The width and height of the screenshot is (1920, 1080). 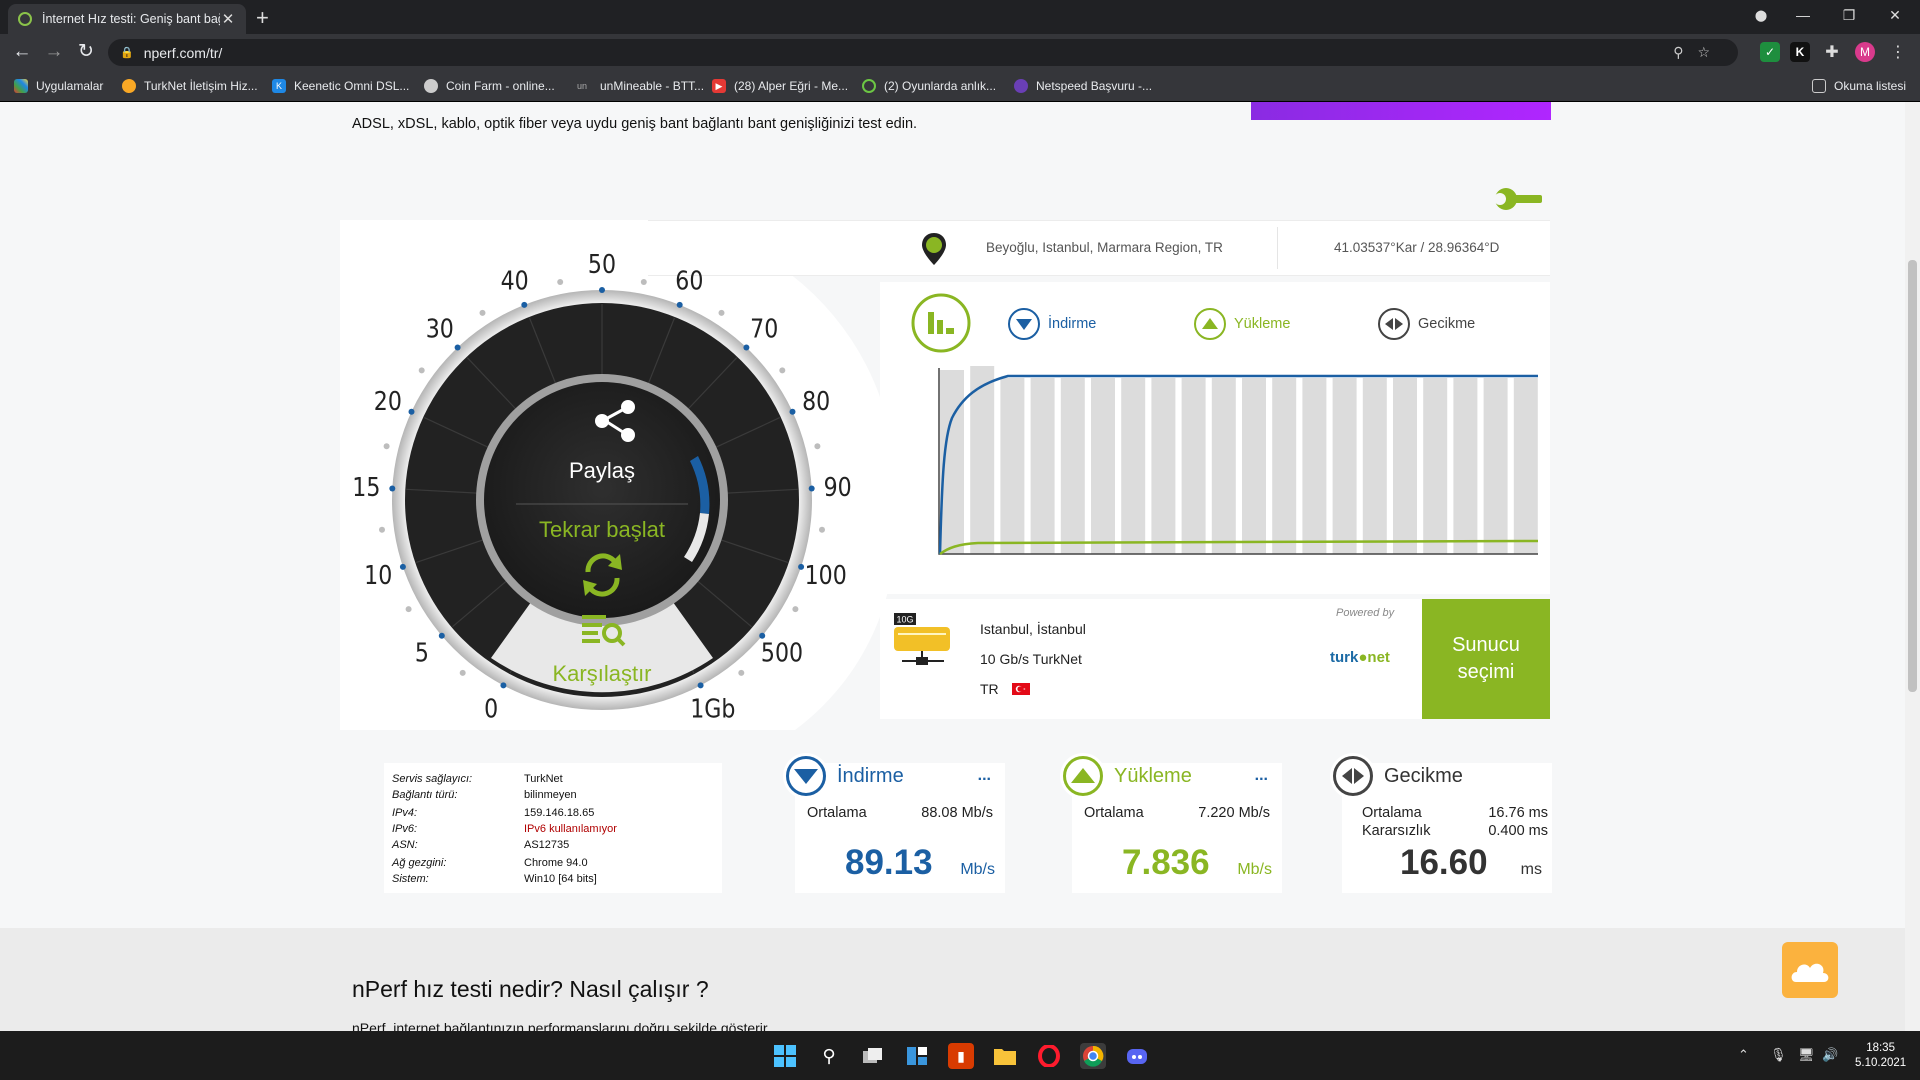 I want to click on netspeed-icon, so click(x=1021, y=86).